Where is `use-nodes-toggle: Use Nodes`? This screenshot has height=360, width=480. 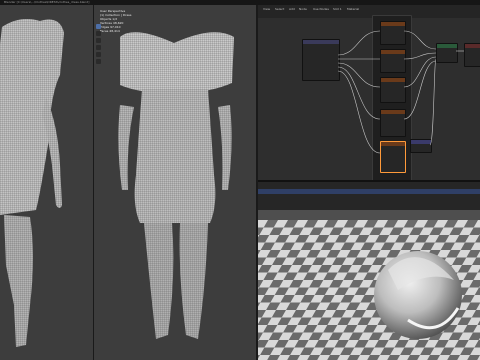 use-nodes-toggle: Use Nodes is located at coordinates (321, 9).